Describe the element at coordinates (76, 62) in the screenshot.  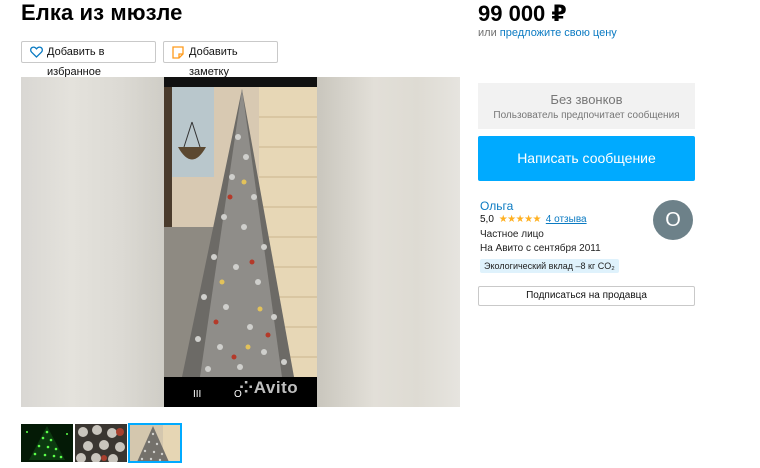
I see `favorite-label: Добавить в избранное` at that location.